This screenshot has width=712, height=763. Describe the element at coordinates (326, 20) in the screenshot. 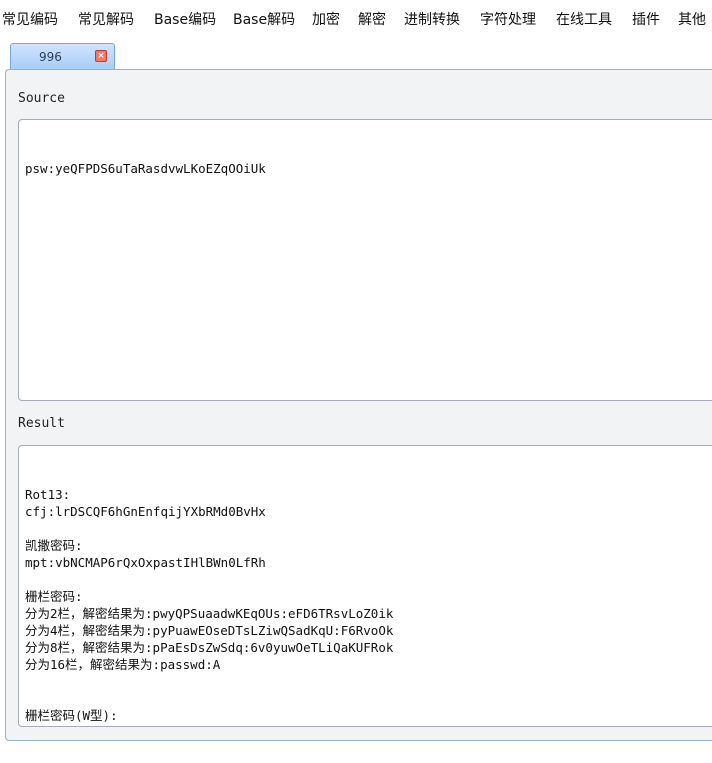

I see `menu-encrypt: 加密` at that location.